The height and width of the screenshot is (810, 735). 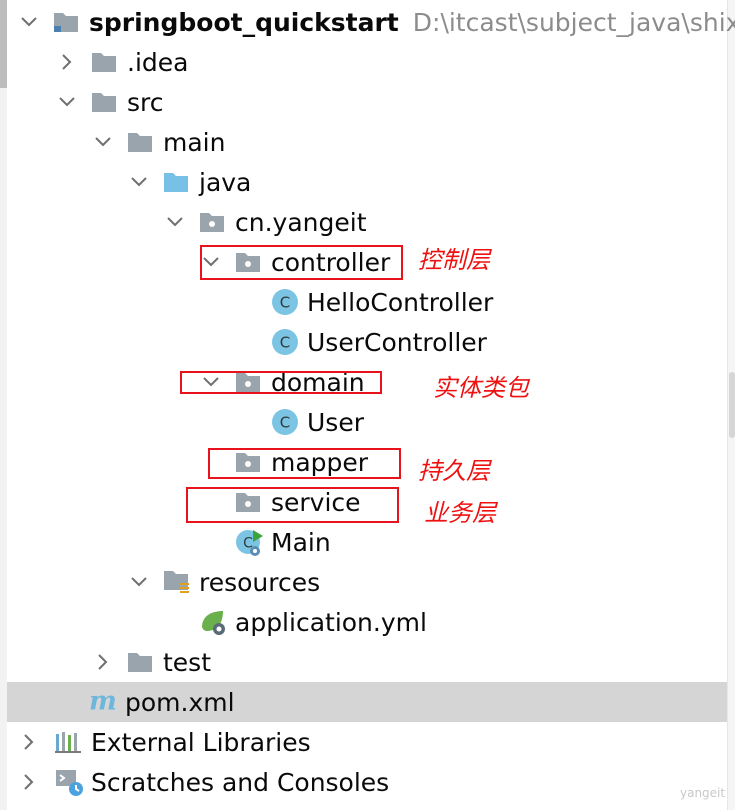 What do you see at coordinates (250, 542) in the screenshot?
I see `spring-boot-main-class-icon: C` at bounding box center [250, 542].